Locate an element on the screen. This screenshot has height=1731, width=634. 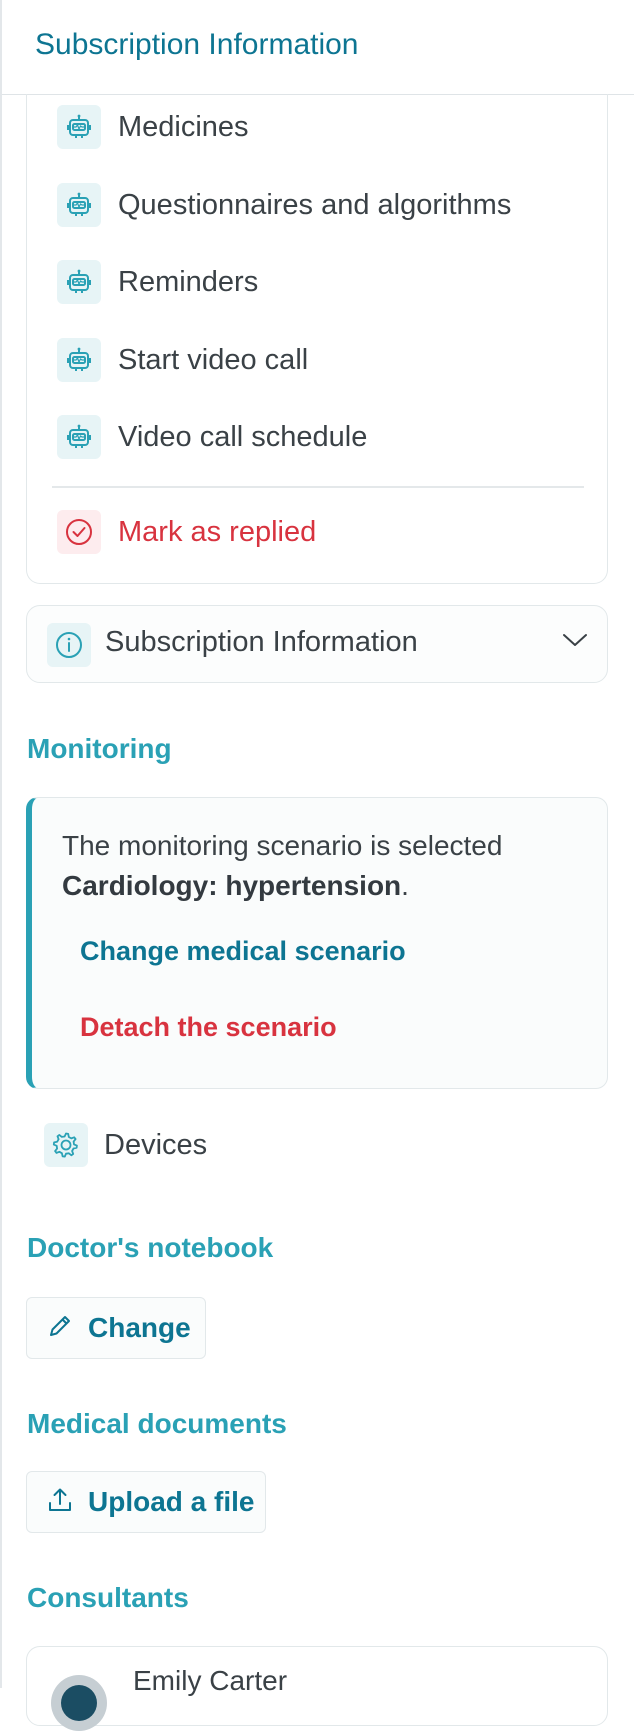
notebook-change-button: Change is located at coordinates (116, 1328).